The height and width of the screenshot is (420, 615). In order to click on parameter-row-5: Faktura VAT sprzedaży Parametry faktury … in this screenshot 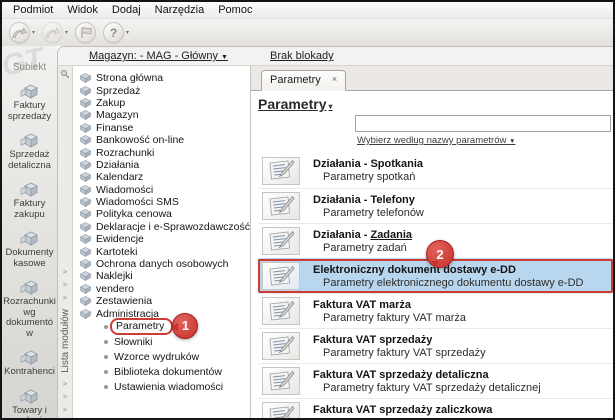, I will do `click(435, 345)`.